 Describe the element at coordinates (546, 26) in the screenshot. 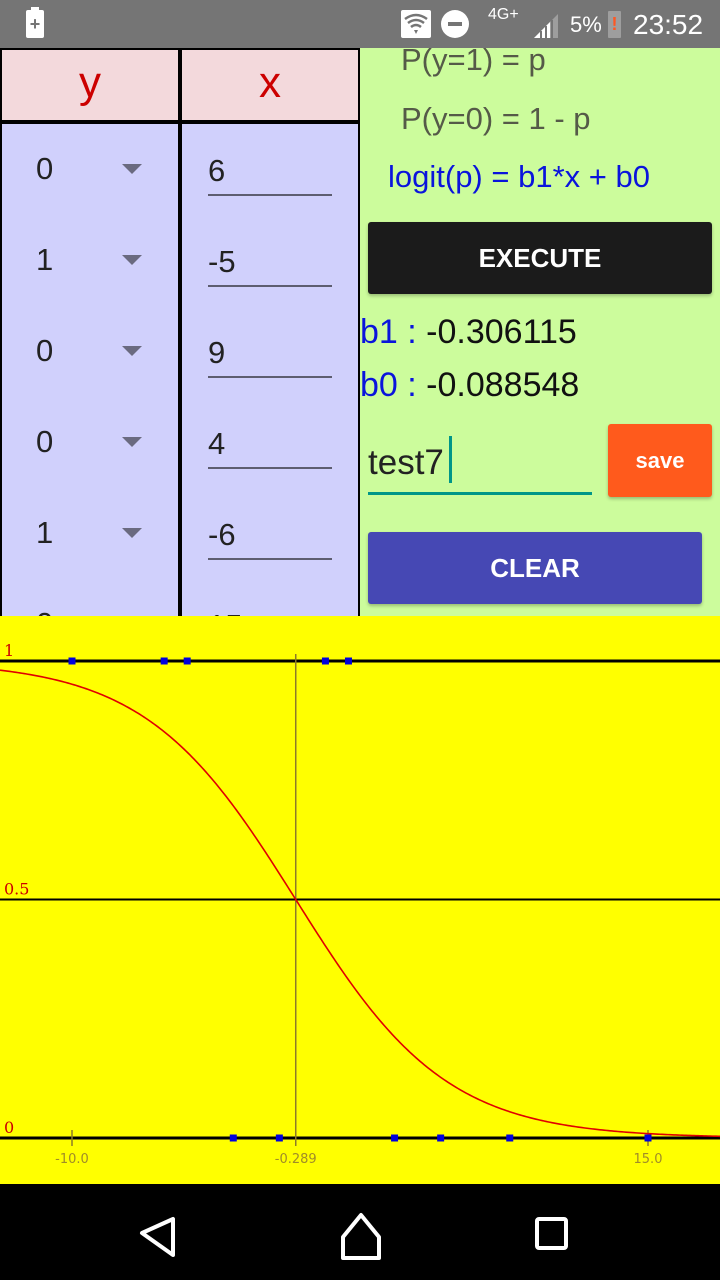

I see `signal-icon` at that location.